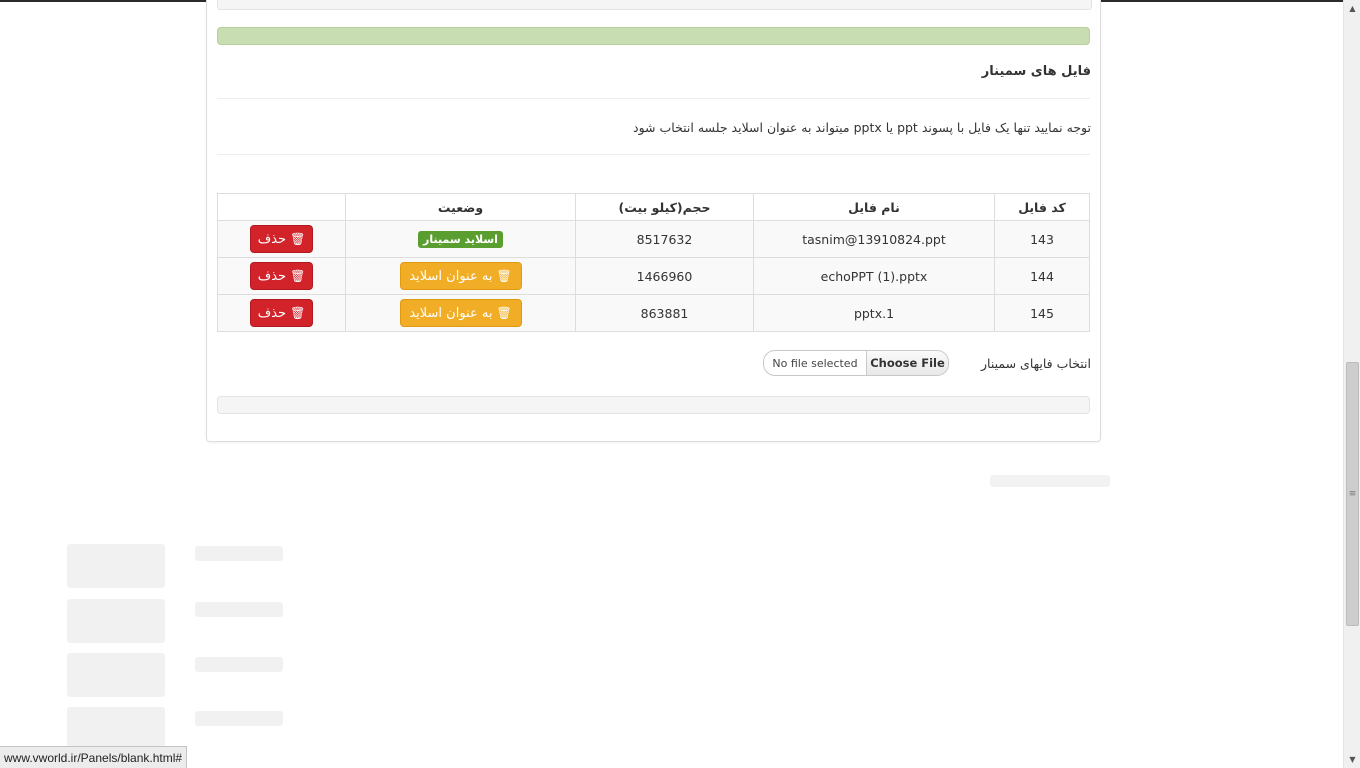  I want to click on col-header-name: نام فایل, so click(874, 207).